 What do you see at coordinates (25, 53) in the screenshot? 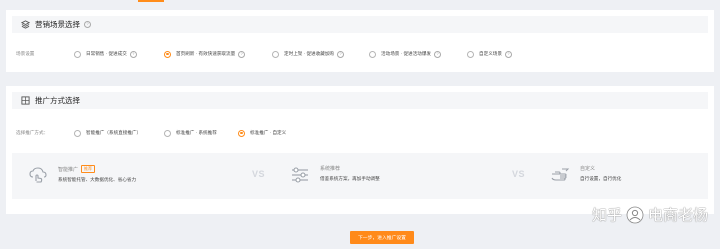
I see `scene-row-label: 场景设置` at bounding box center [25, 53].